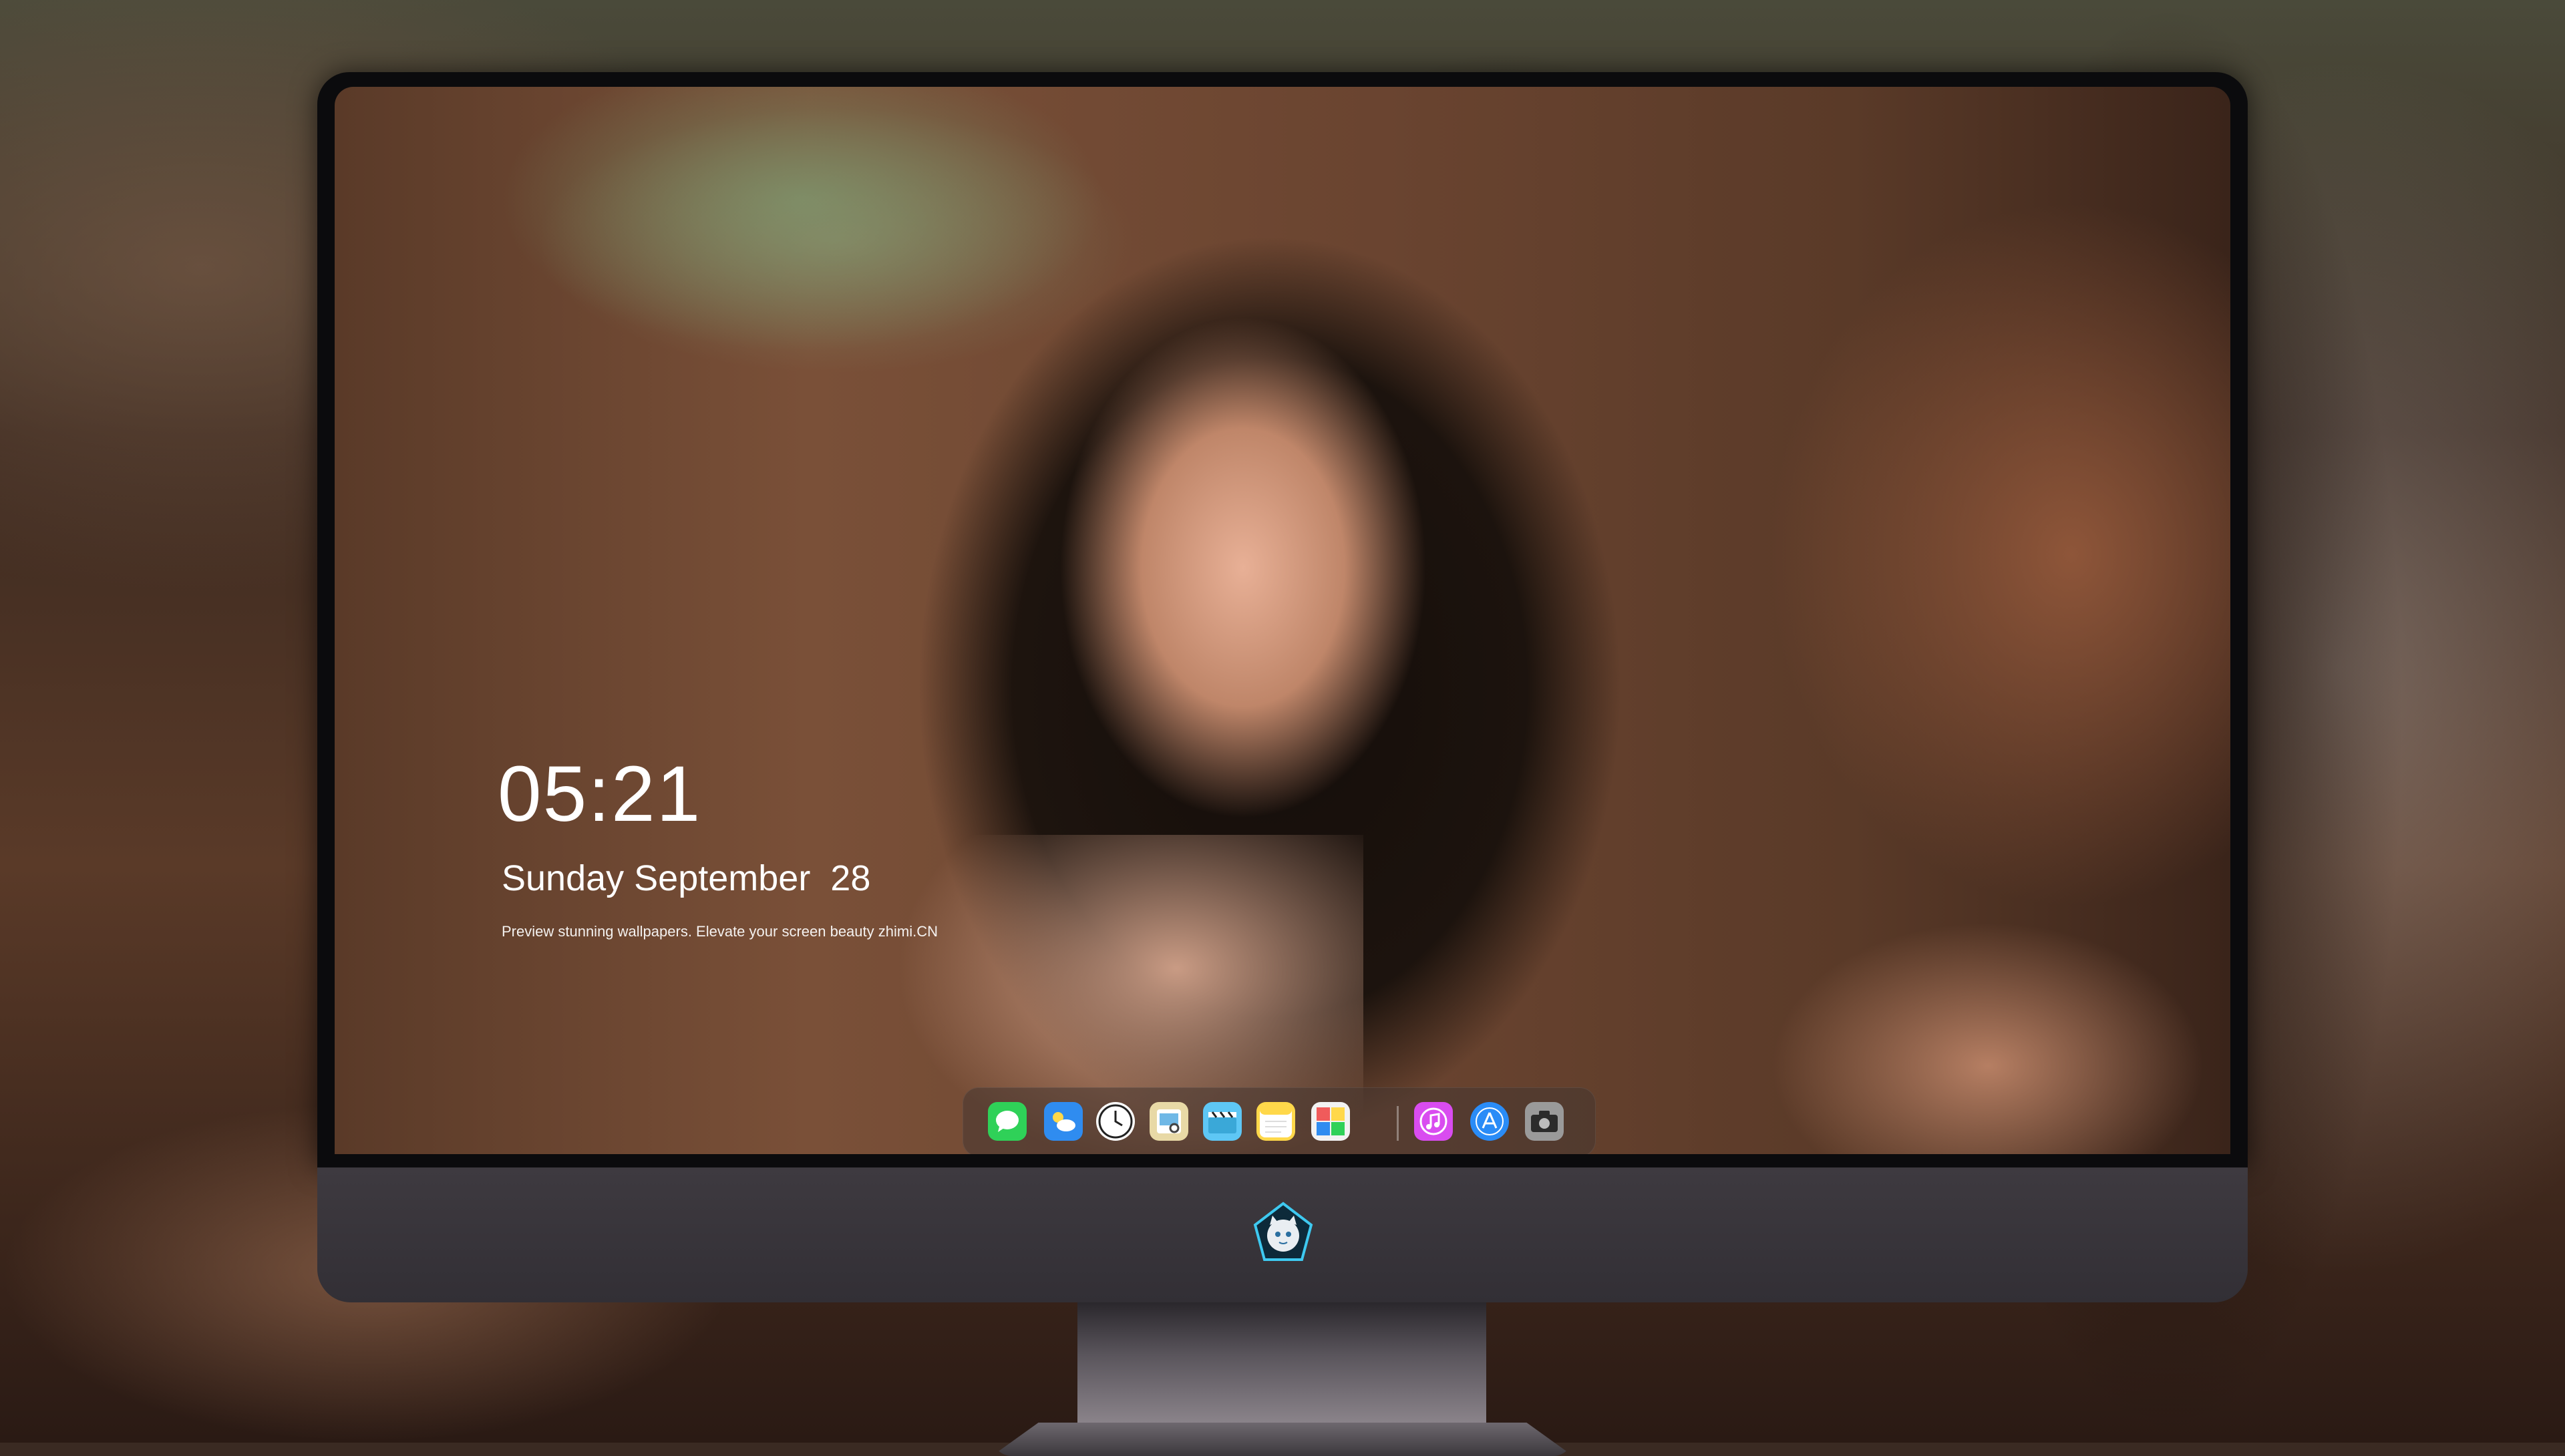  What do you see at coordinates (1433, 1121) in the screenshot?
I see `music-icon` at bounding box center [1433, 1121].